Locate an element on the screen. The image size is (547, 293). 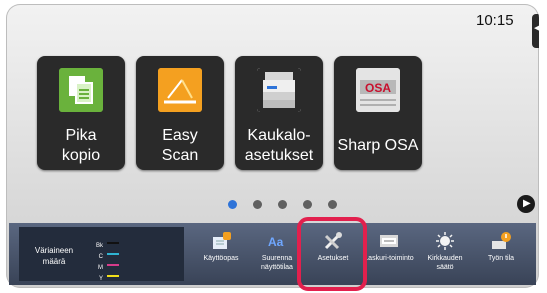
toner-bar-bk is located at coordinates (113, 242).